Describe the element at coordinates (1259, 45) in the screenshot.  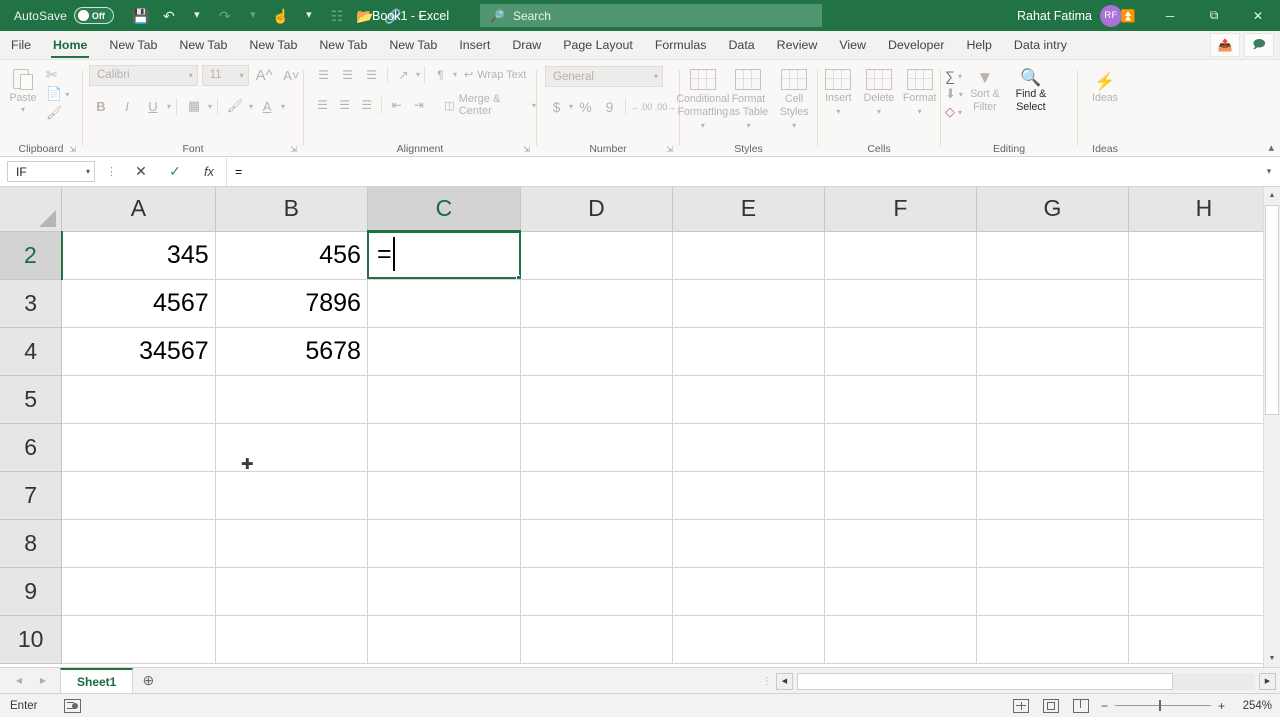
I see `comments-icon: 🗩` at that location.